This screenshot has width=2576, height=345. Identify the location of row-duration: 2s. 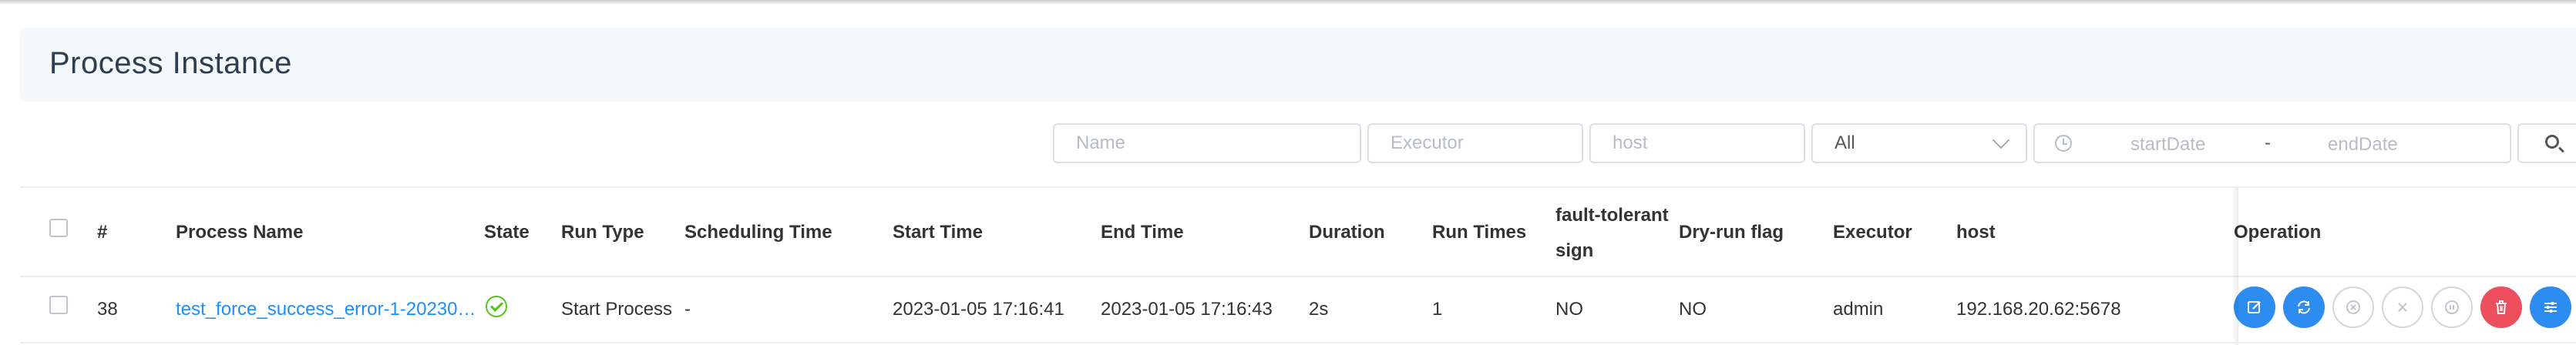
(1319, 309).